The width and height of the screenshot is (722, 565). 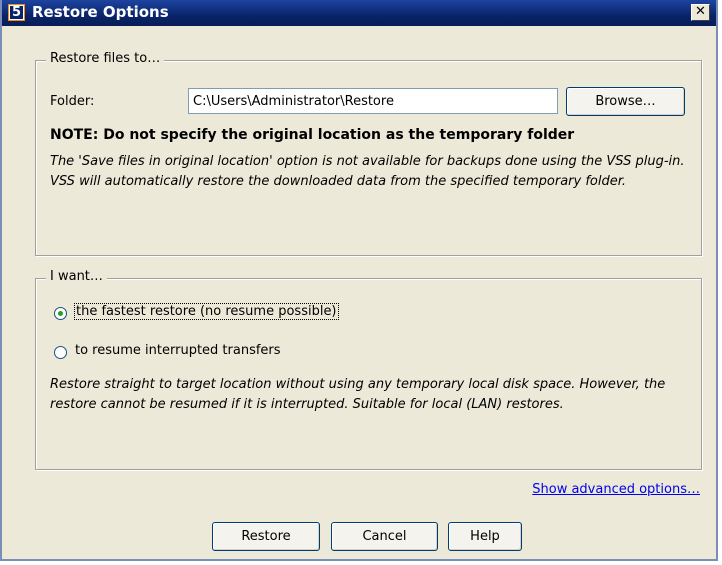 I want to click on app-icon: 5, so click(x=16, y=12).